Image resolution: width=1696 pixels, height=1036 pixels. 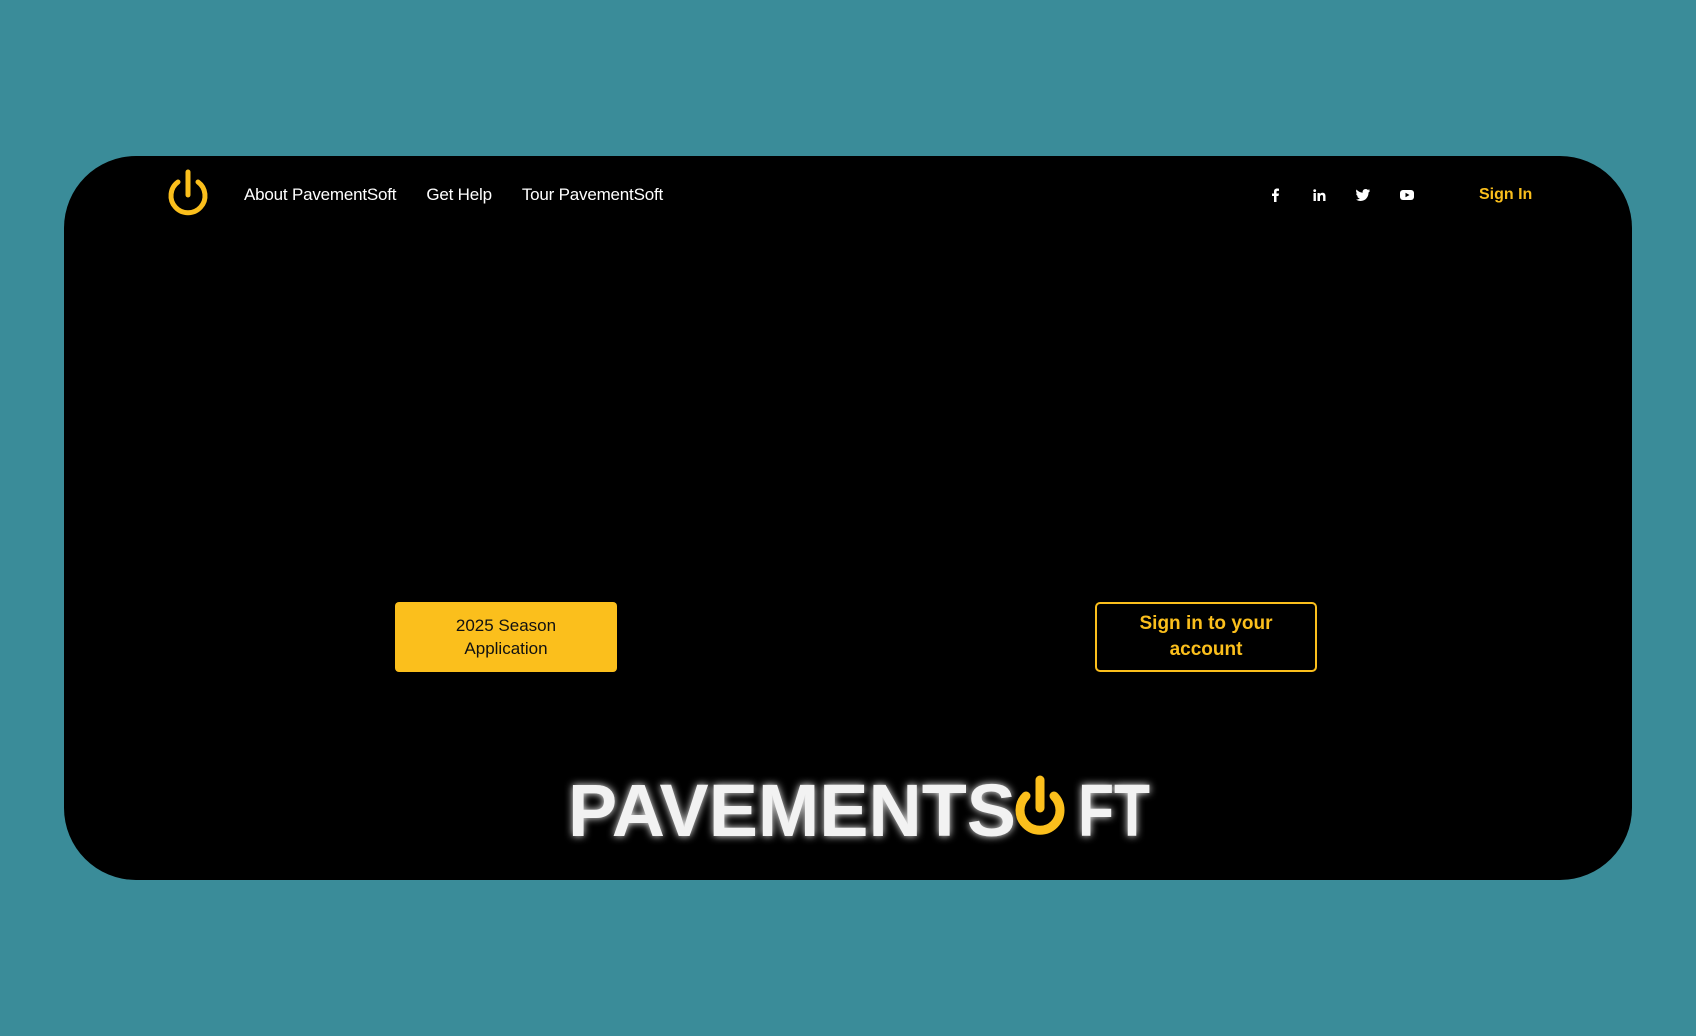 I want to click on season-application-button: 2025 Season Application, so click(x=506, y=637).